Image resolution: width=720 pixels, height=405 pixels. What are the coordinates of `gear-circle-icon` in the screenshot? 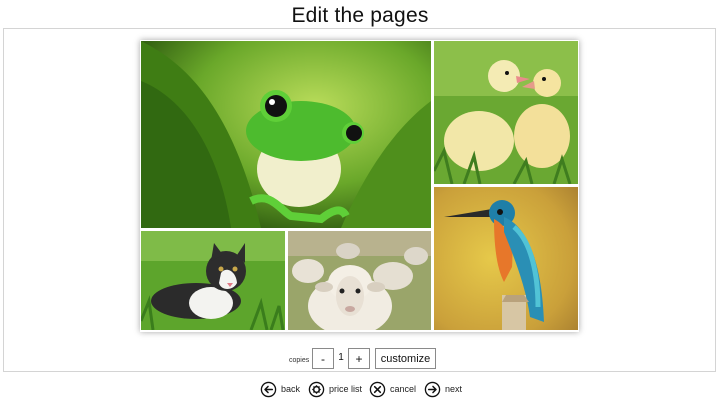 It's located at (316, 389).